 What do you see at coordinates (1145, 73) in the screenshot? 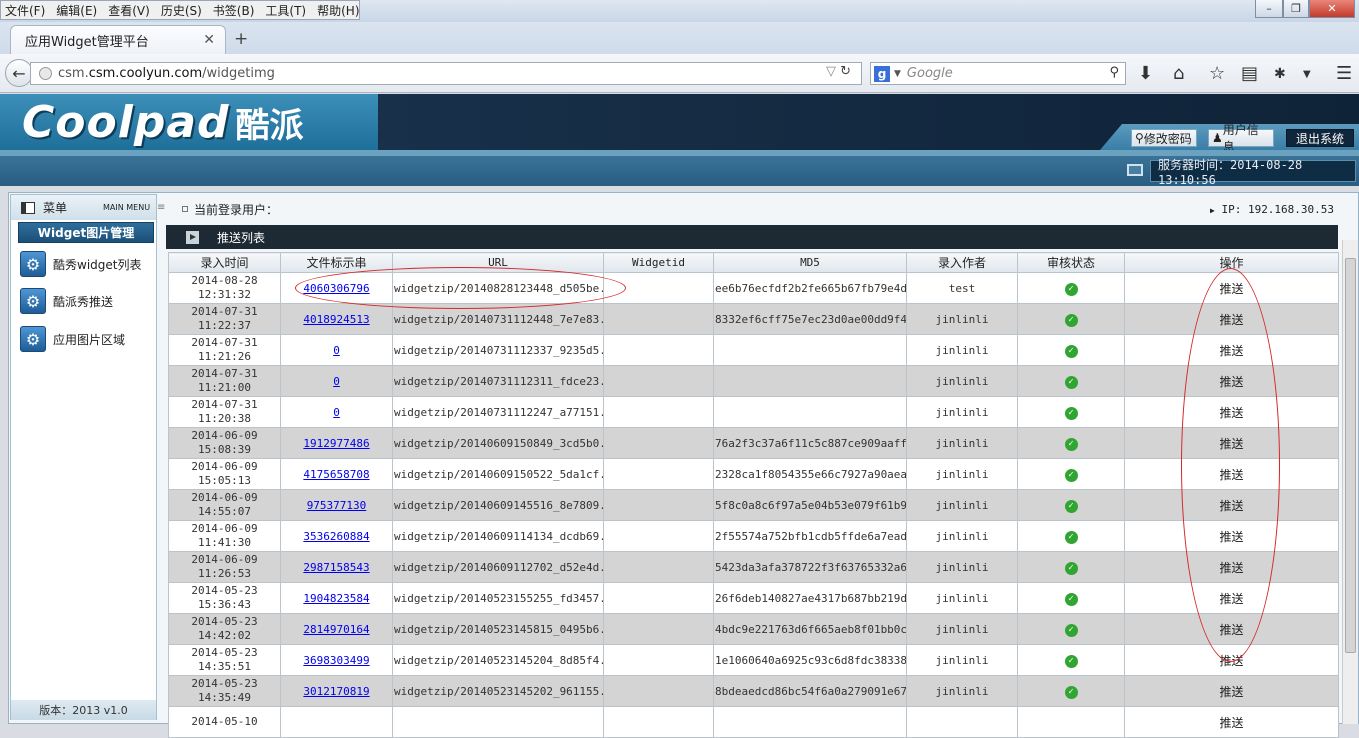
I see `download-icon: ⬇` at bounding box center [1145, 73].